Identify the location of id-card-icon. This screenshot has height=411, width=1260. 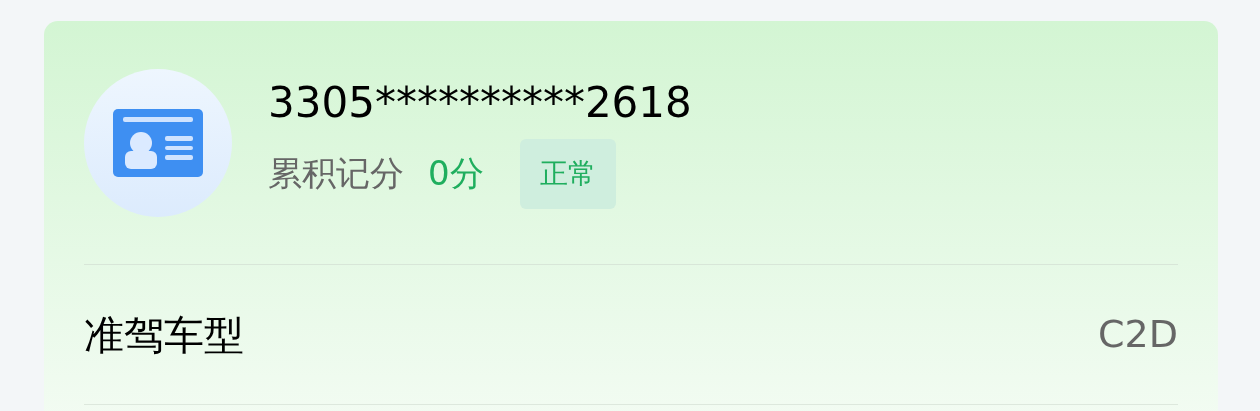
(158, 142).